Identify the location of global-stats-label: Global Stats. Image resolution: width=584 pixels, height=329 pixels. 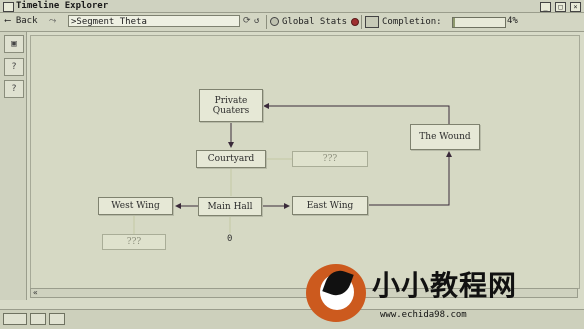
(315, 22).